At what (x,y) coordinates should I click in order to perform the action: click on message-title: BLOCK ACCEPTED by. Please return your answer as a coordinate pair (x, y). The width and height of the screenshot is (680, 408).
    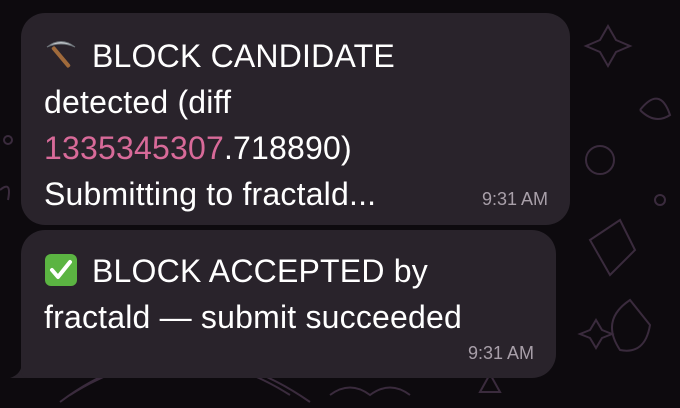
    Looking at the image, I should click on (260, 271).